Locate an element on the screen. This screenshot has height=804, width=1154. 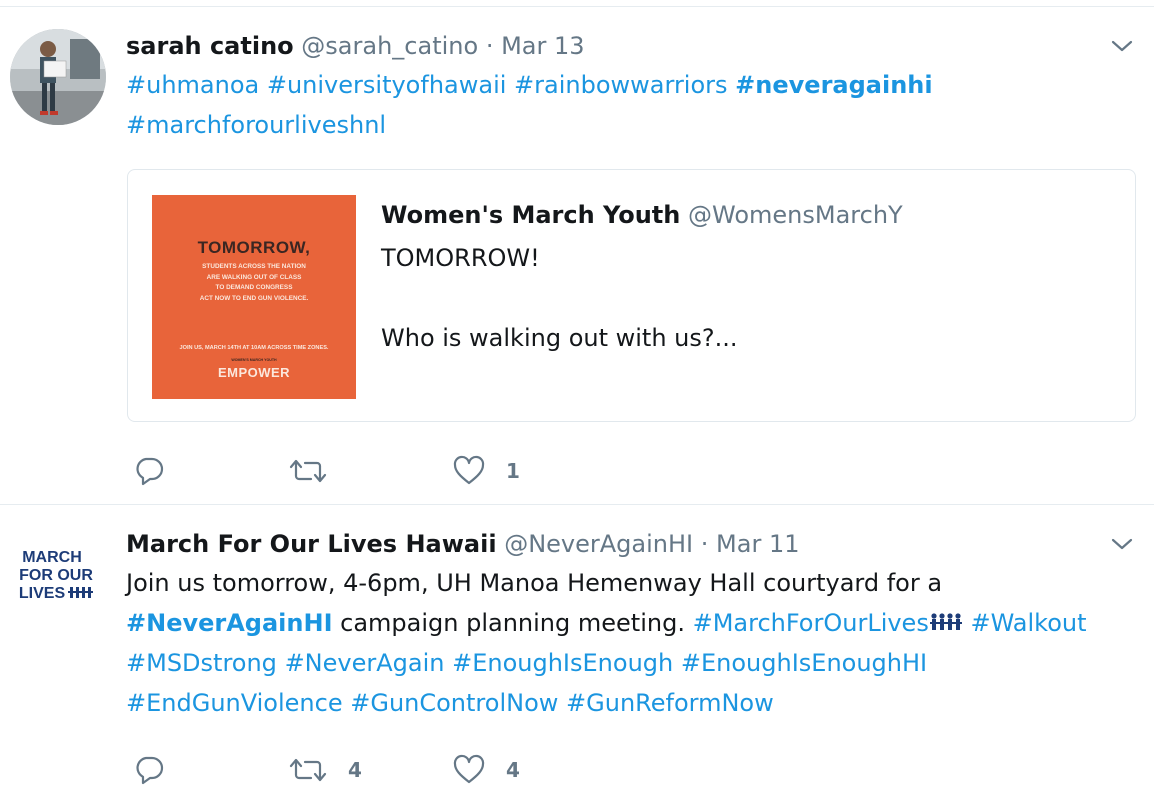
hashtag: #uhmanoa is located at coordinates (192, 85).